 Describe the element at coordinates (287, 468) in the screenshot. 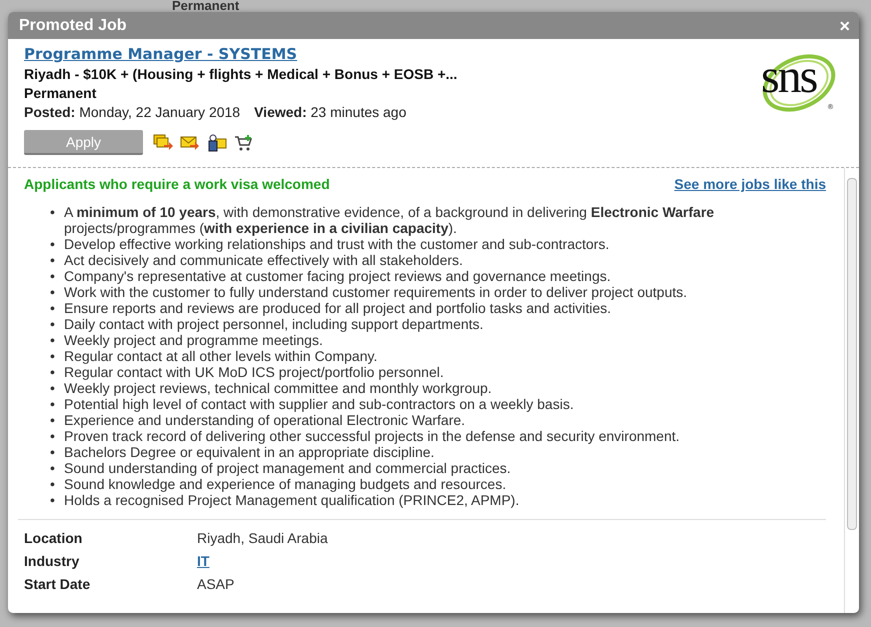

I see `requirement-text: Sound understanding of project management and commercial practices.` at that location.